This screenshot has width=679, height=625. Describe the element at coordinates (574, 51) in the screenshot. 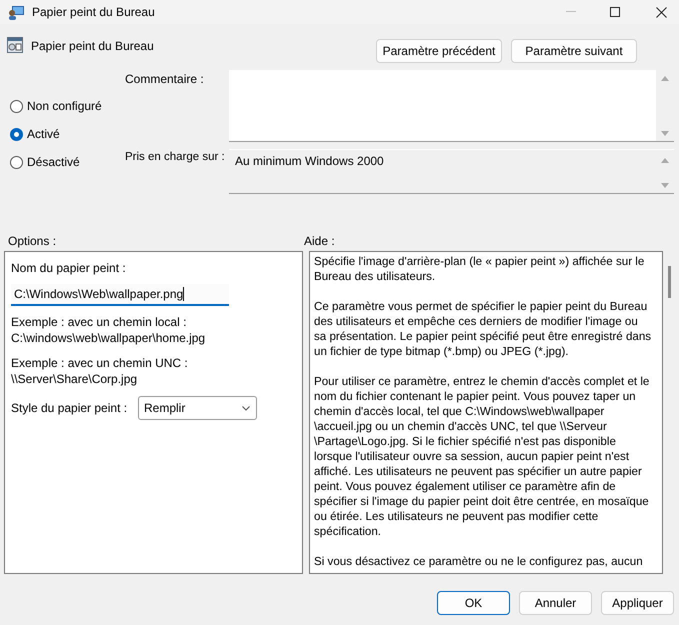

I see `nav-button: Paramètre suivant` at that location.